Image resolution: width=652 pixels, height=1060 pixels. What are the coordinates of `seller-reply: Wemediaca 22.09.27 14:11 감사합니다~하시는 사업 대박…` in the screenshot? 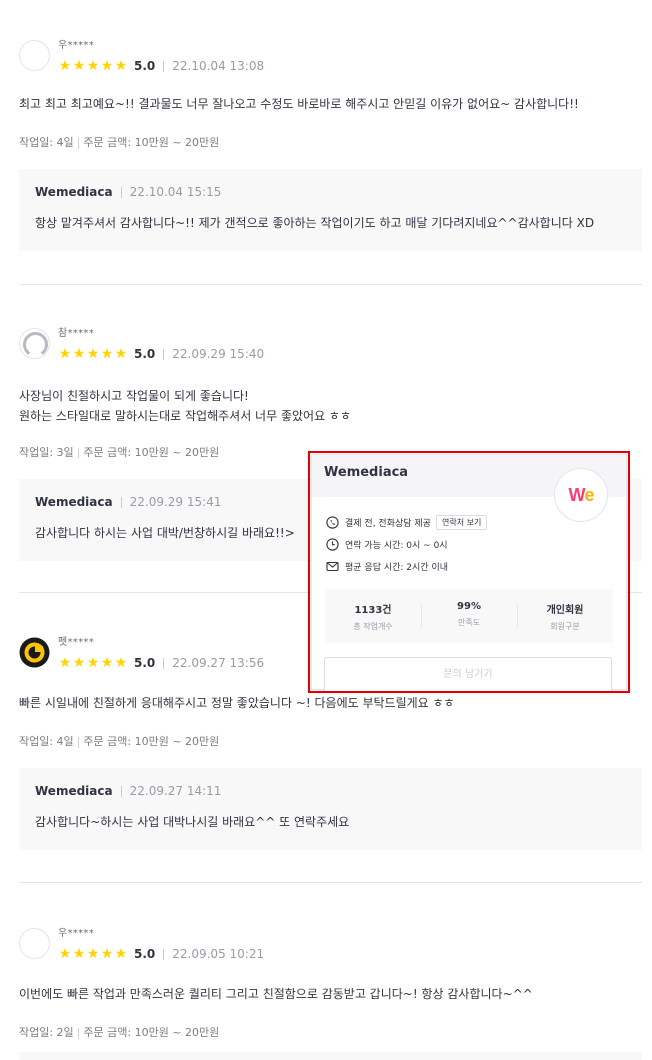 It's located at (330, 809).